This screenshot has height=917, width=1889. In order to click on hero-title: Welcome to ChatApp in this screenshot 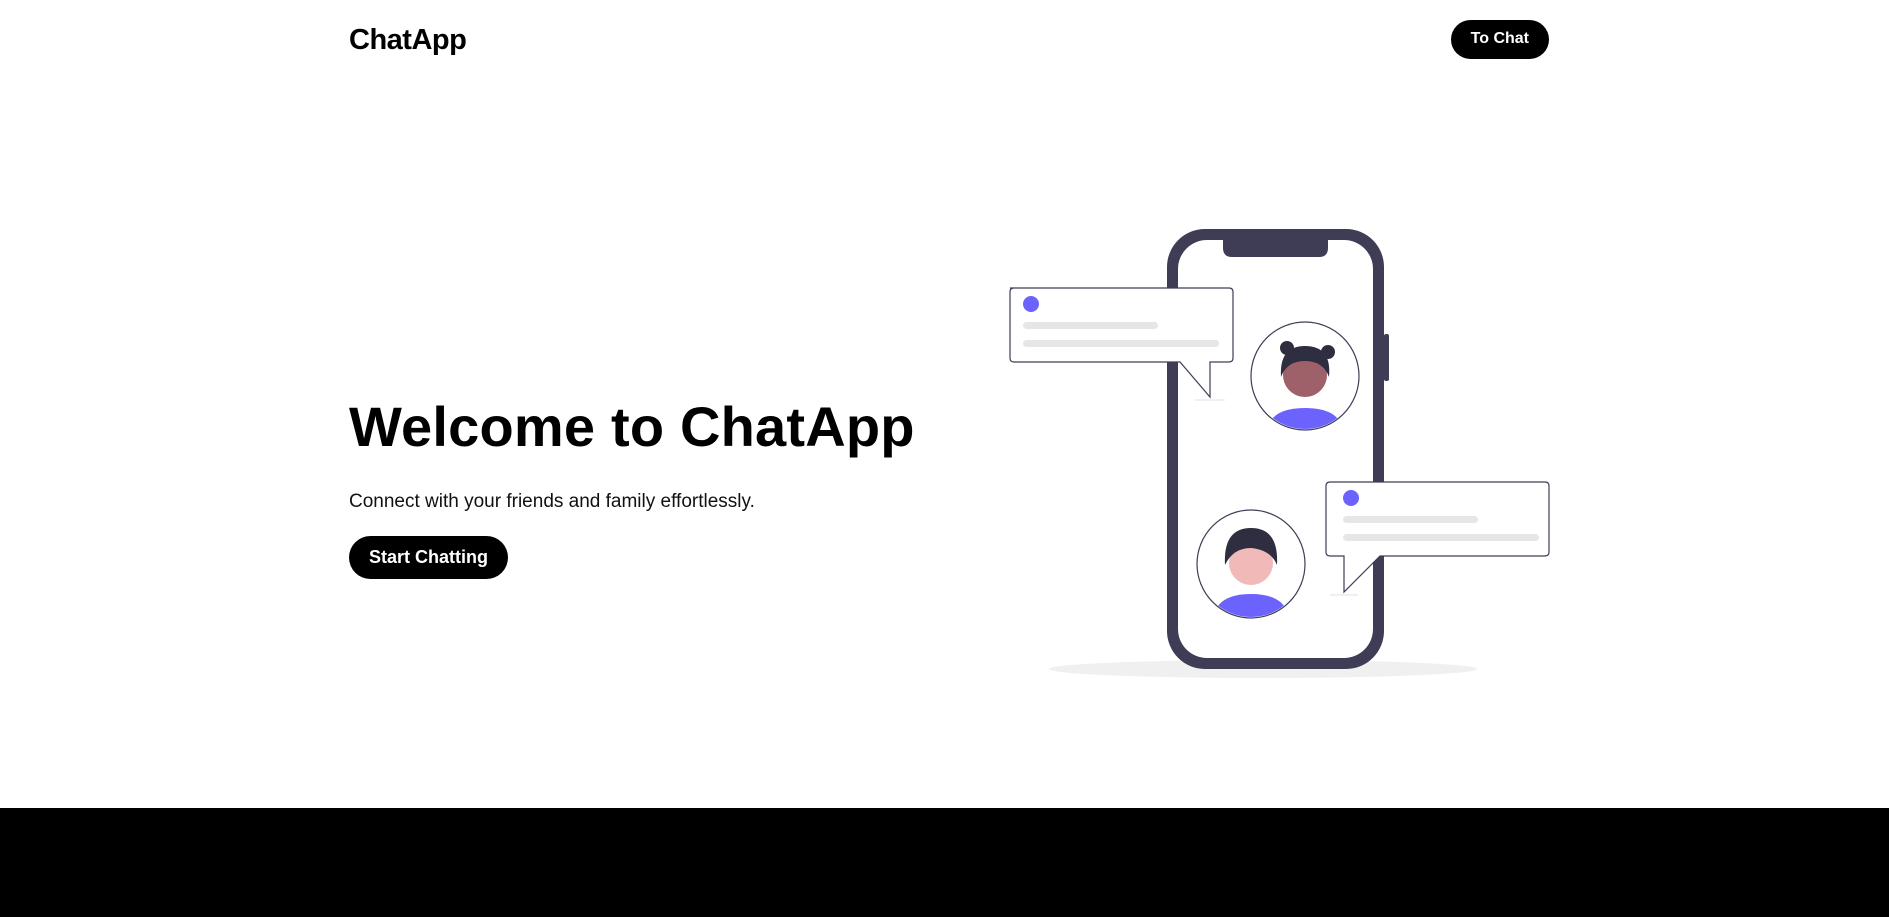, I will do `click(632, 426)`.